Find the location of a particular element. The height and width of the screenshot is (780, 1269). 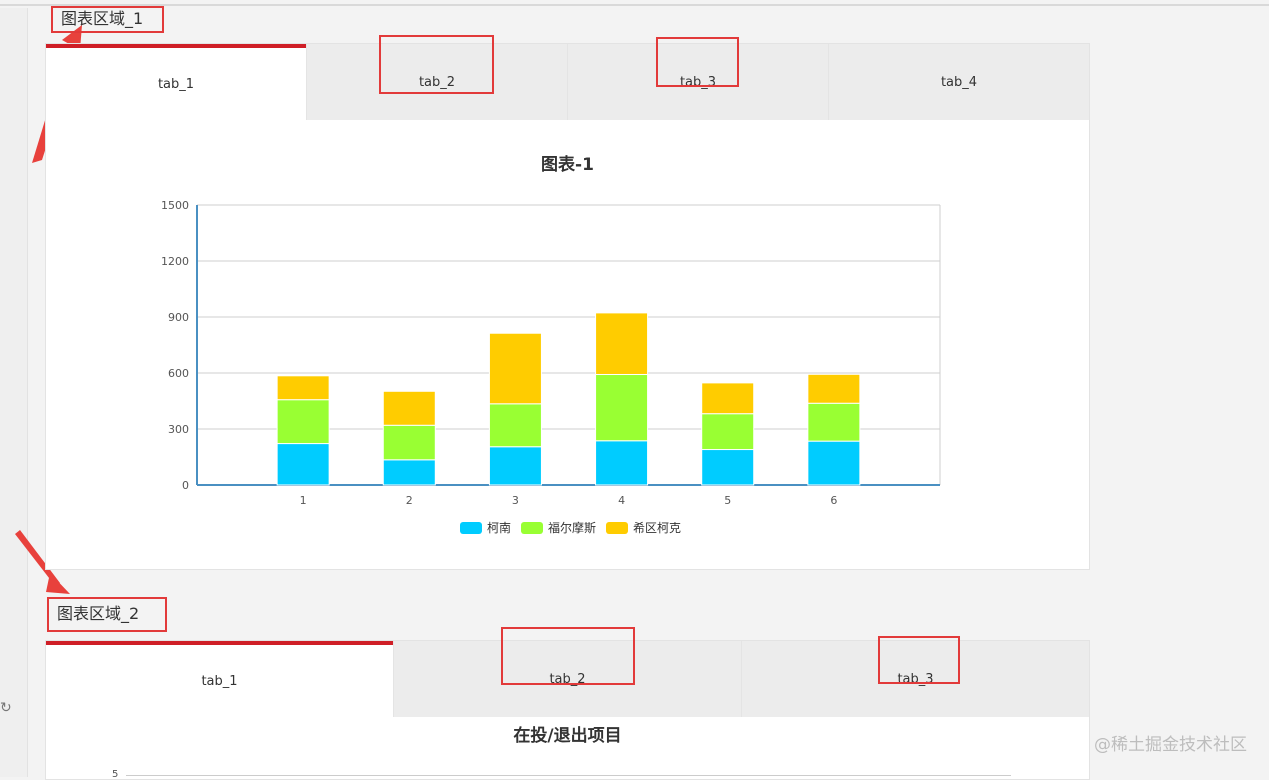

annotation-arrow-2-head is located at coordinates (58, 583).